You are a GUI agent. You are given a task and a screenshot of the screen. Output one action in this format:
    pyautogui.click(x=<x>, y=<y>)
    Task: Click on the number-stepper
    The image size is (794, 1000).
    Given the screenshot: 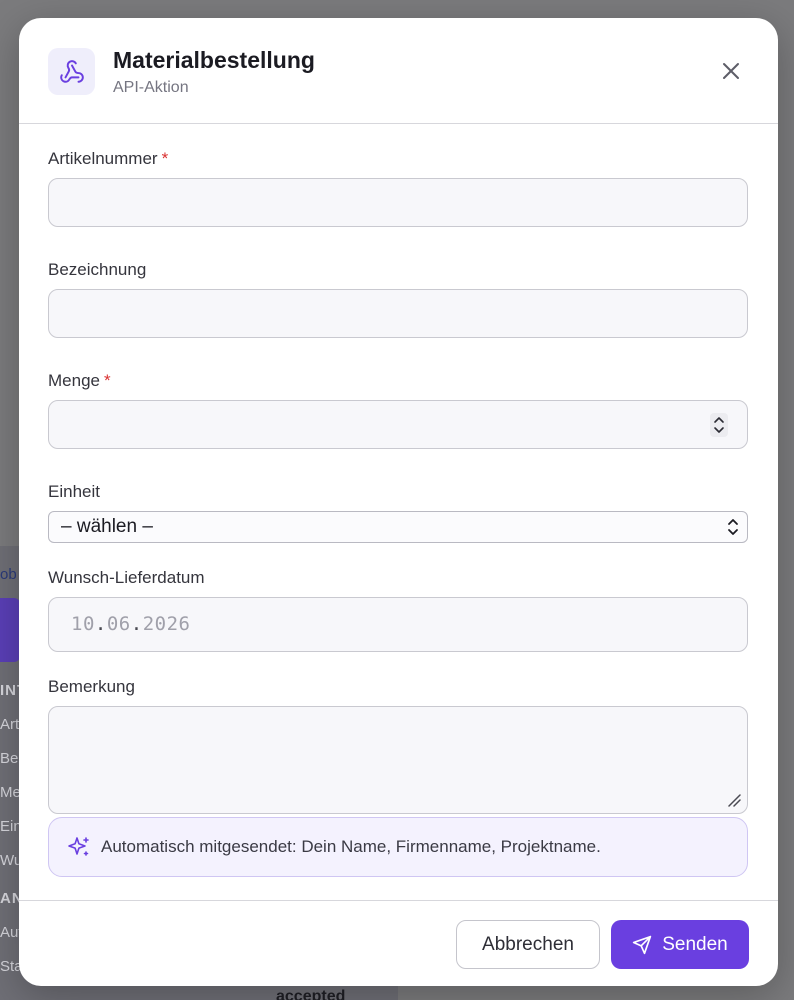 What is the action you would take?
    pyautogui.click(x=719, y=425)
    